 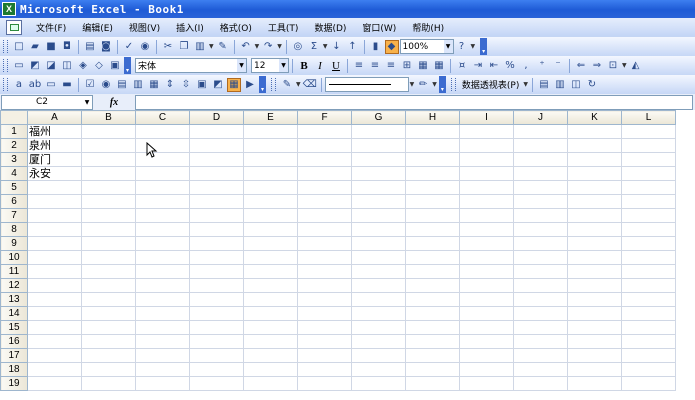 I want to click on cell-l12, so click(x=648, y=285).